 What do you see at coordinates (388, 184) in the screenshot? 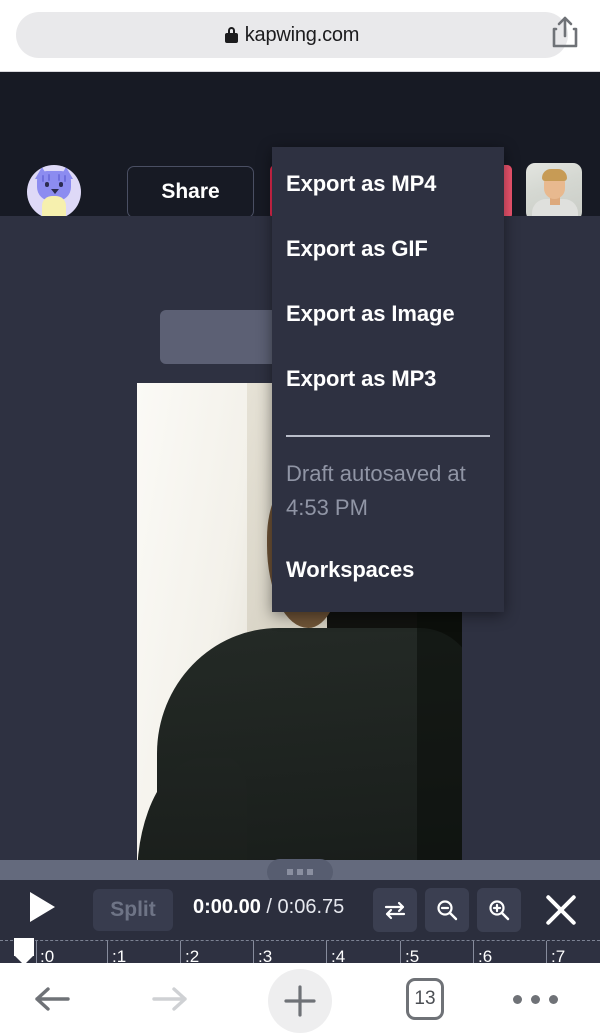
I see `menu-item-export-mp4: Export as MP4` at bounding box center [388, 184].